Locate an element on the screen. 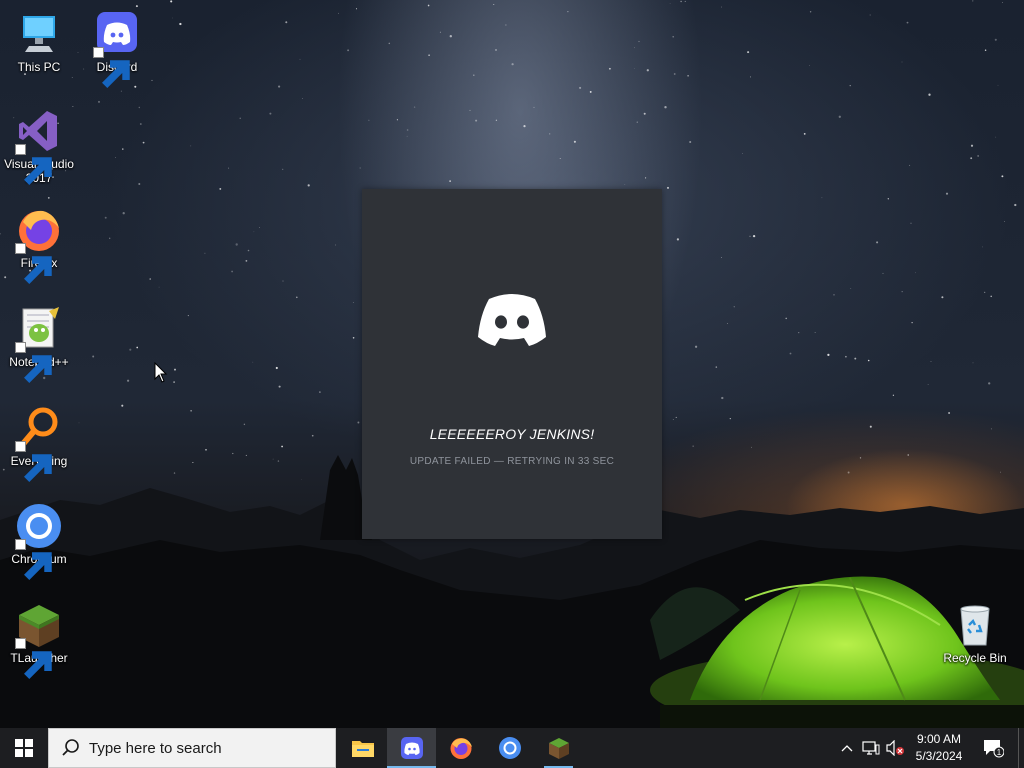 Image resolution: width=1024 pixels, height=768 pixels. this-pc-icon is located at coordinates (39, 34).